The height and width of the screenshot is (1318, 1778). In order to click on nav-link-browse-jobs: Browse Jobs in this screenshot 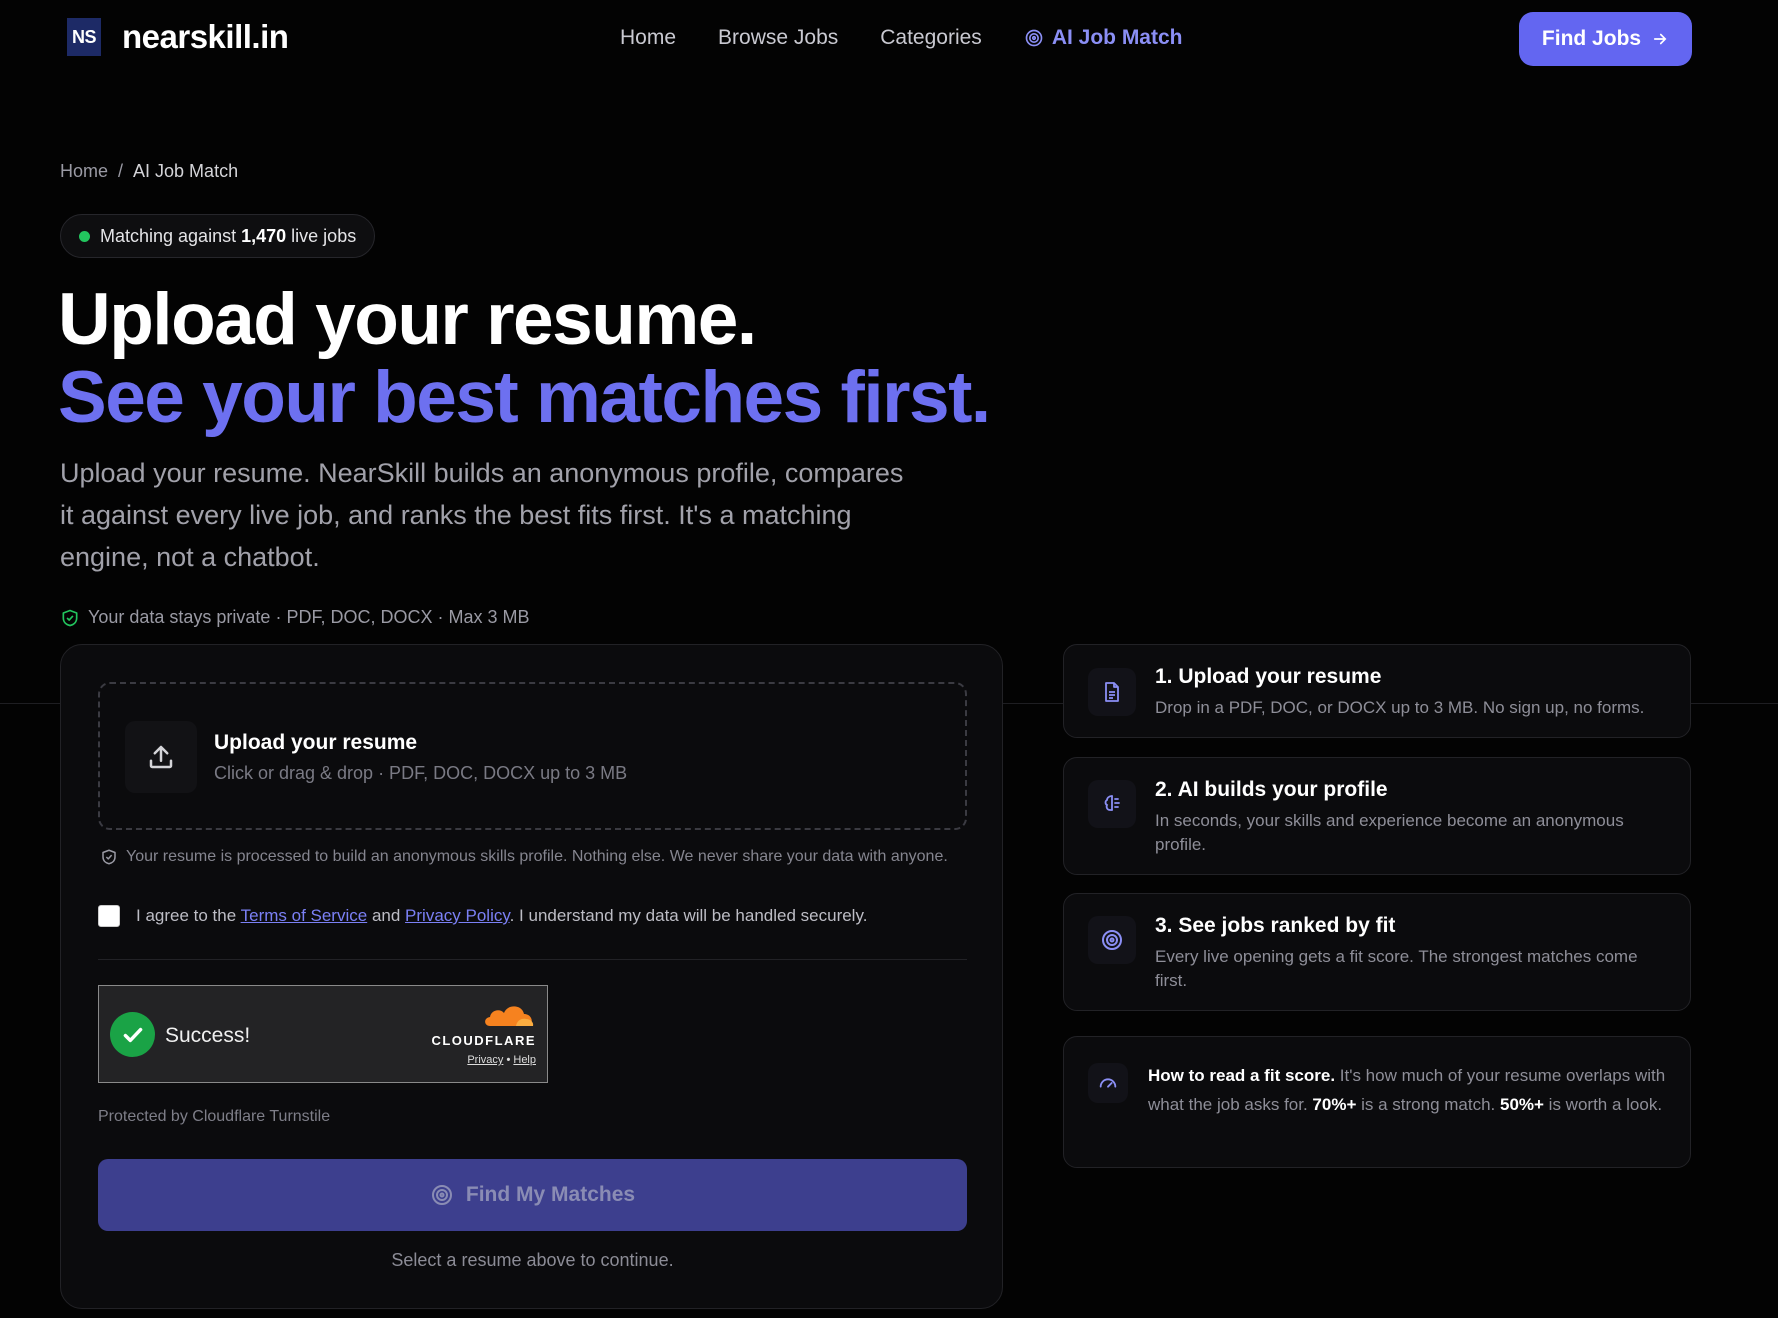, I will do `click(778, 38)`.